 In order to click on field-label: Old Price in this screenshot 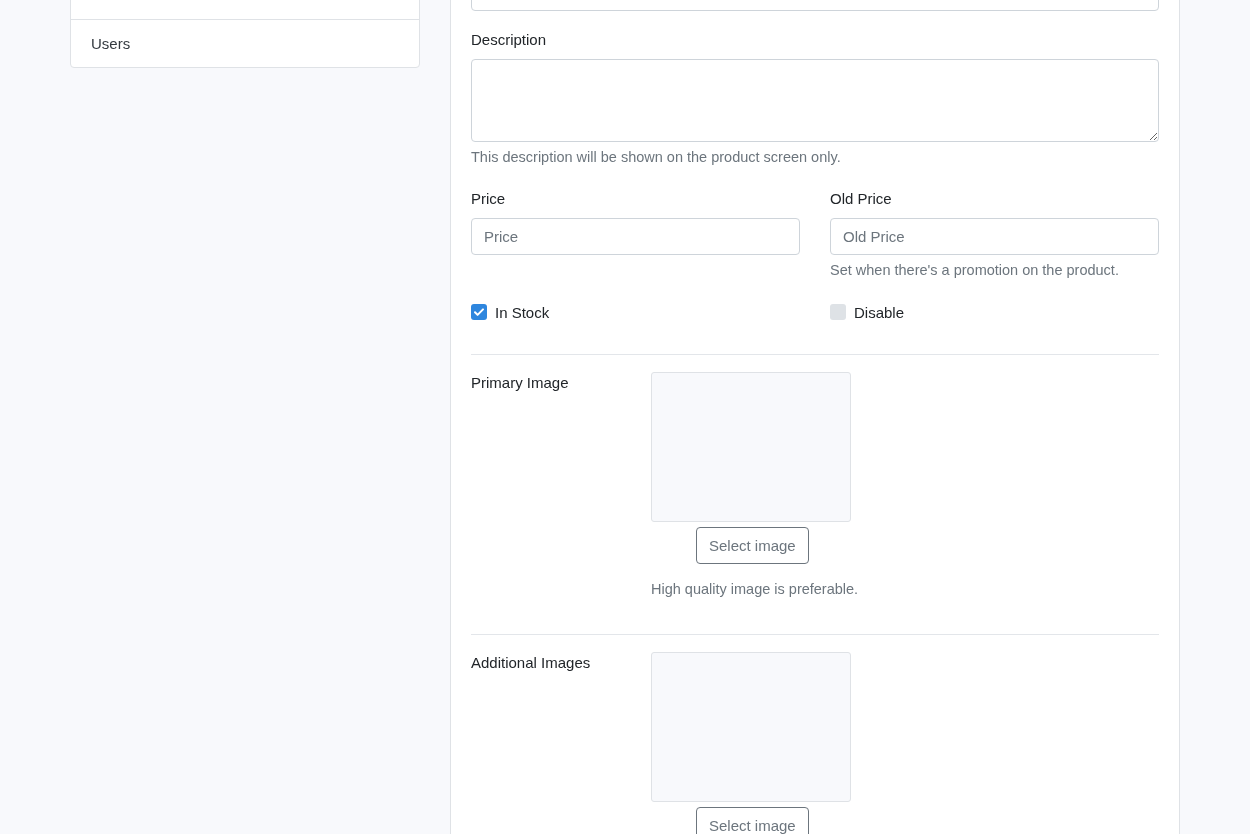, I will do `click(861, 199)`.